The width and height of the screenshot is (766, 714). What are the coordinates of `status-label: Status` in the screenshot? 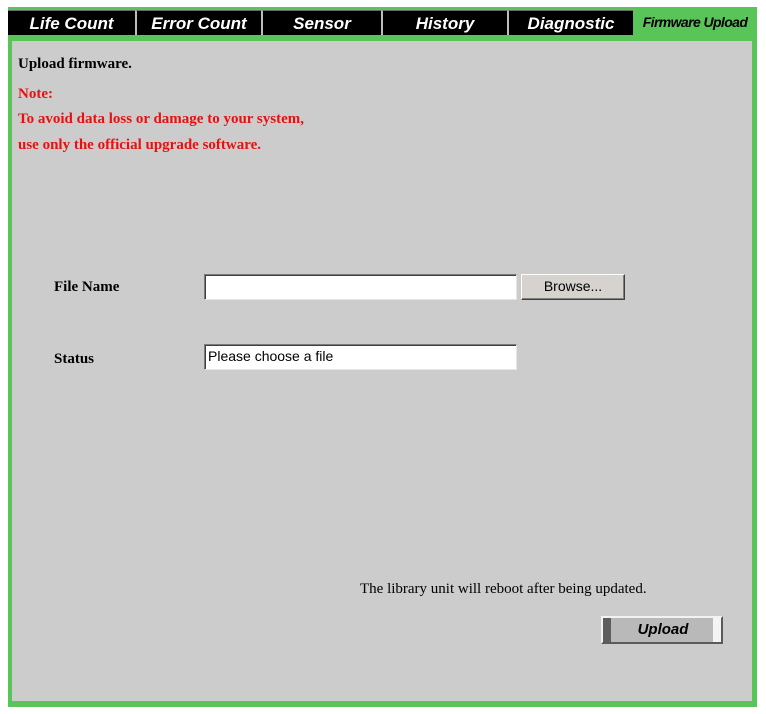 It's located at (74, 359).